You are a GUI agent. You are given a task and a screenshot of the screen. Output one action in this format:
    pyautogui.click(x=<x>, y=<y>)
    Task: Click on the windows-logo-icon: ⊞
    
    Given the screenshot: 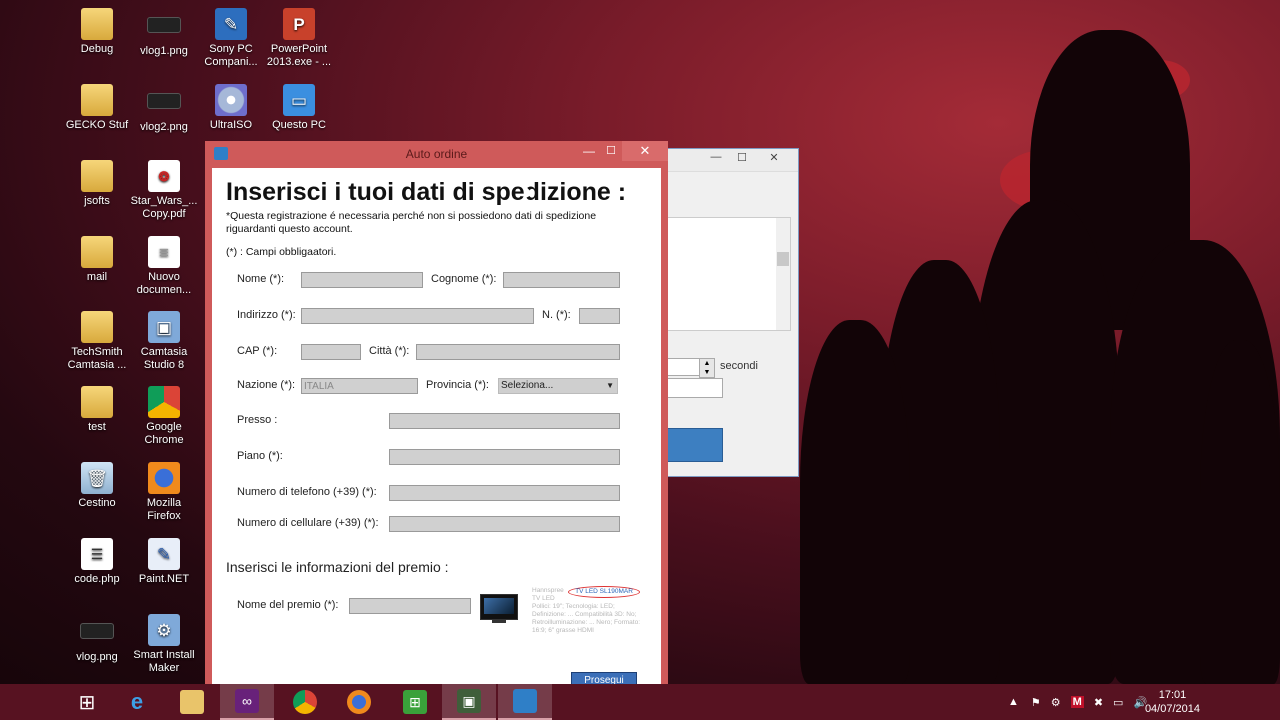 What is the action you would take?
    pyautogui.click(x=87, y=702)
    